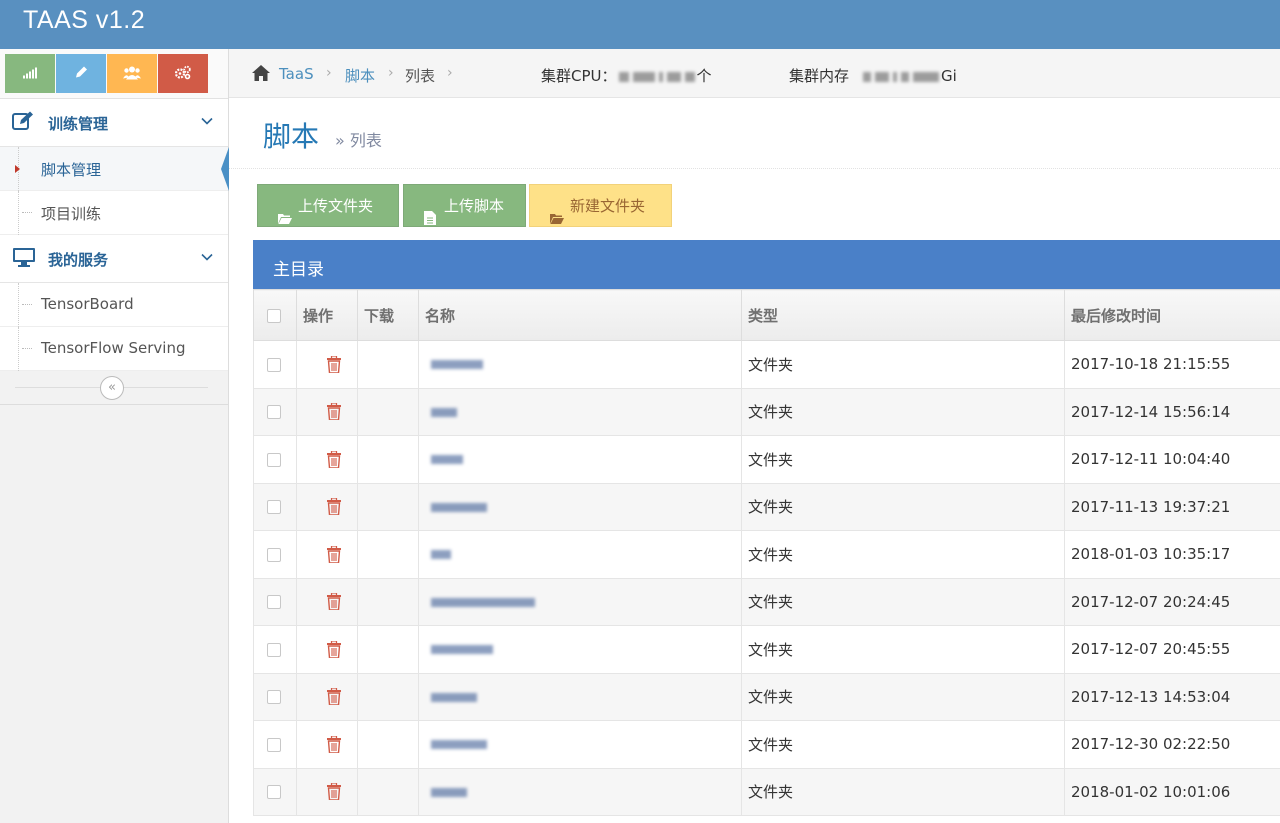 The image size is (1280, 823). I want to click on select-all-checkbox, so click(274, 315).